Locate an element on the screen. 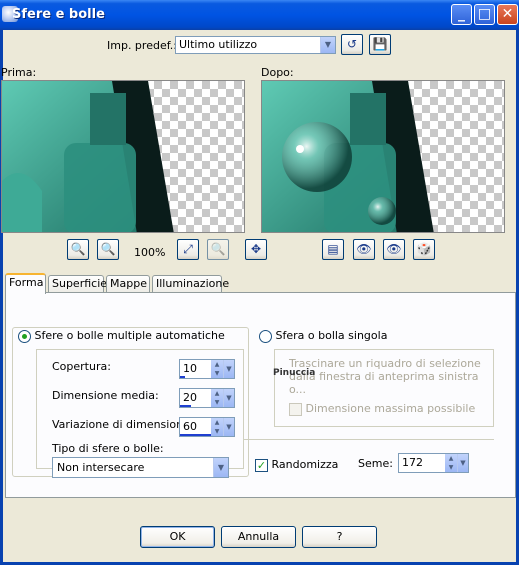 This screenshot has height=565, width=519. zoom-level: 100% is located at coordinates (150, 252).